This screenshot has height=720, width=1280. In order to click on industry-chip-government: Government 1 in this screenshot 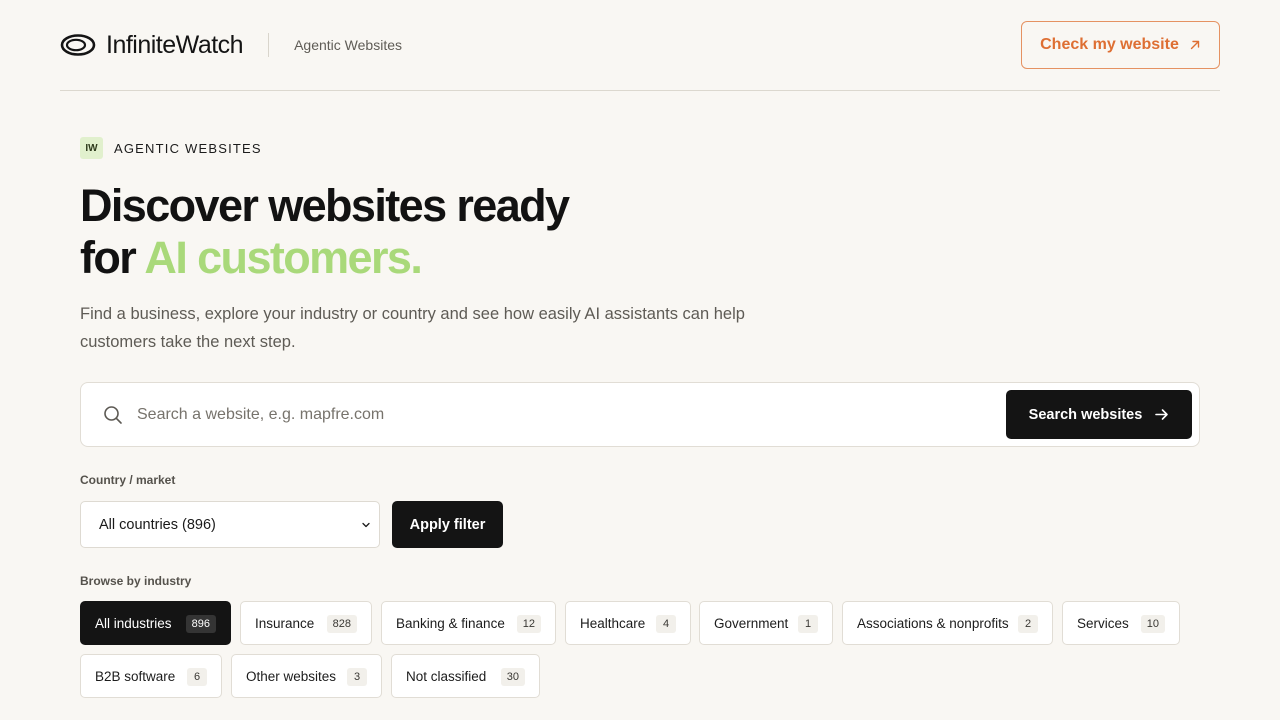, I will do `click(766, 623)`.